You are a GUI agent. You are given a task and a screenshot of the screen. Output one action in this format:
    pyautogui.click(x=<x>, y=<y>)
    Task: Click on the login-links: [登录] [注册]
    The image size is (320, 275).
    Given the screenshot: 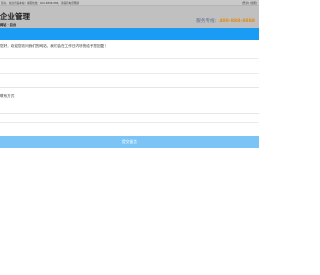 What is the action you would take?
    pyautogui.click(x=249, y=3)
    